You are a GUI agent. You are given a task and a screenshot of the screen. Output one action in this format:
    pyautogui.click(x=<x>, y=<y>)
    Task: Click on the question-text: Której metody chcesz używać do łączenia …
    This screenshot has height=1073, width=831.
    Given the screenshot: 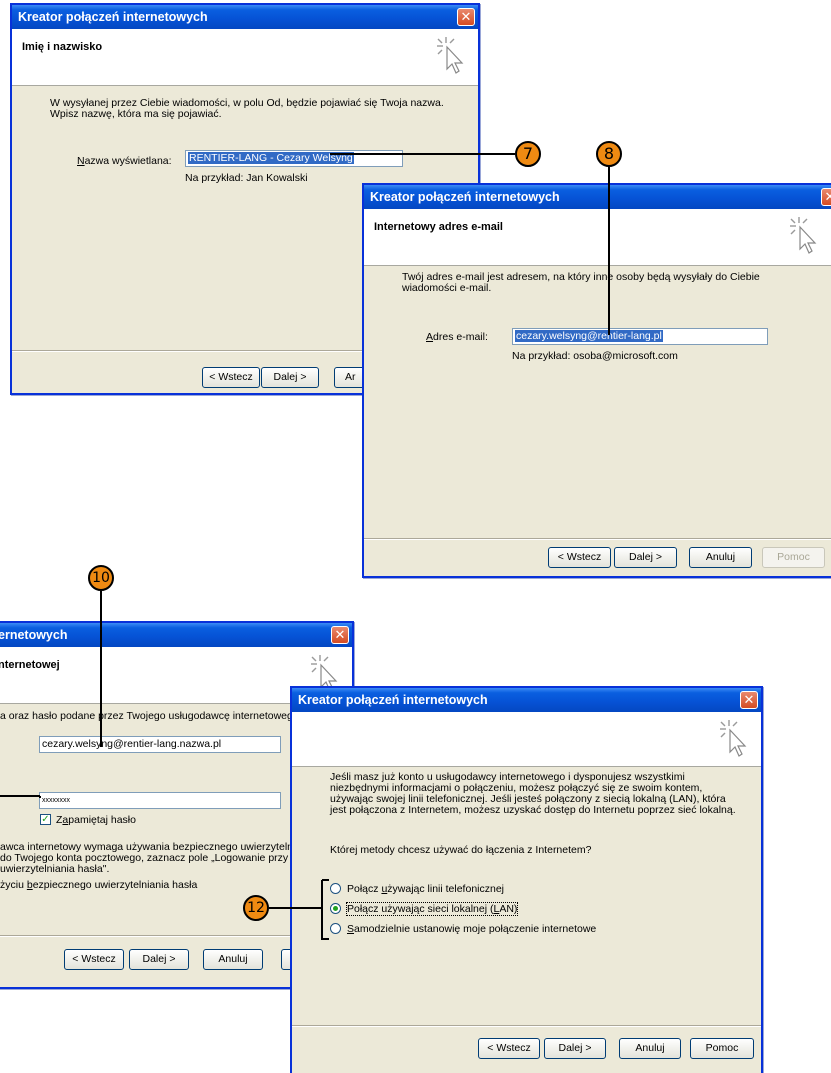 What is the action you would take?
    pyautogui.click(x=461, y=850)
    